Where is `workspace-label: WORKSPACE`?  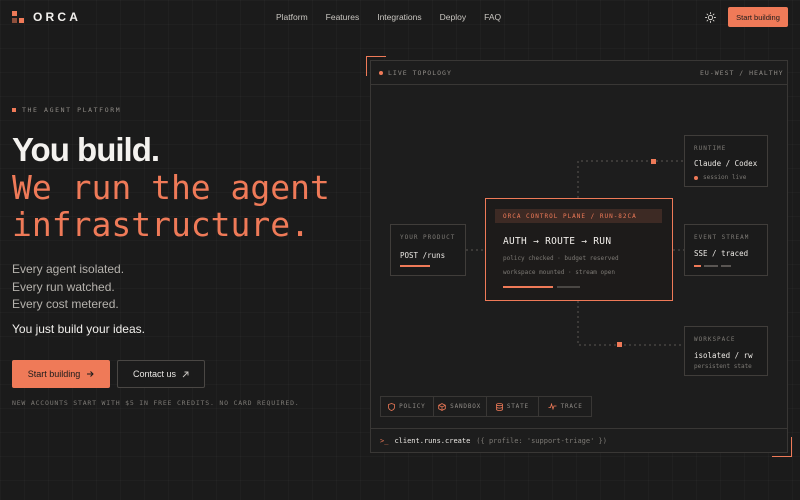 workspace-label: WORKSPACE is located at coordinates (715, 339).